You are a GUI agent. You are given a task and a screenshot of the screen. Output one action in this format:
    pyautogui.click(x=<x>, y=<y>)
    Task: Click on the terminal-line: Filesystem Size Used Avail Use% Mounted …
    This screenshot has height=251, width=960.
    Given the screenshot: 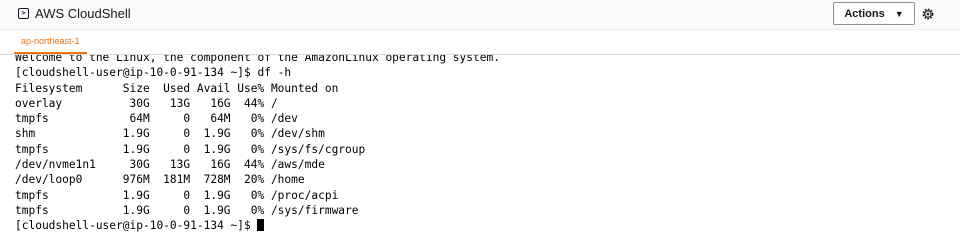 What is the action you would take?
    pyautogui.click(x=177, y=88)
    